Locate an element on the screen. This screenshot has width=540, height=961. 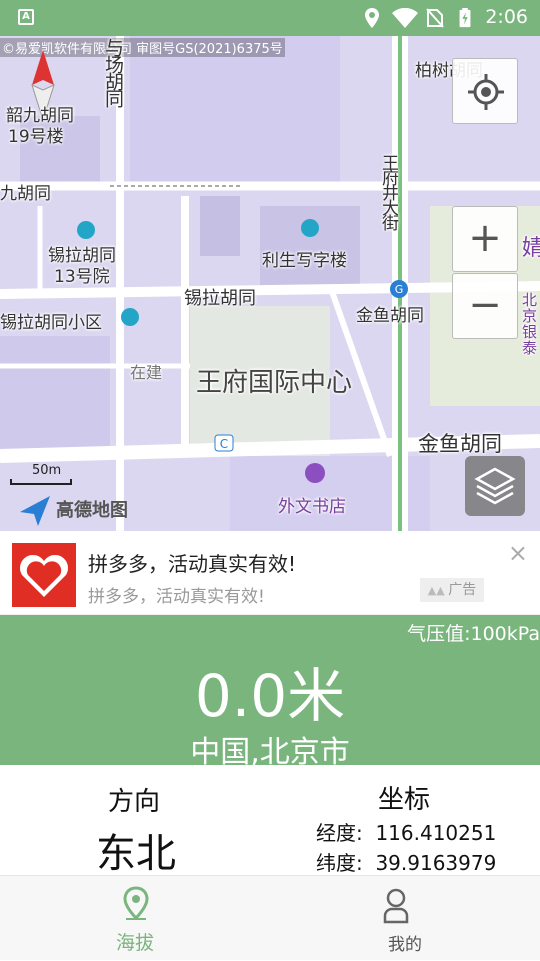
ad-subtitle: 拼多多，活动真实有效! is located at coordinates (176, 597).